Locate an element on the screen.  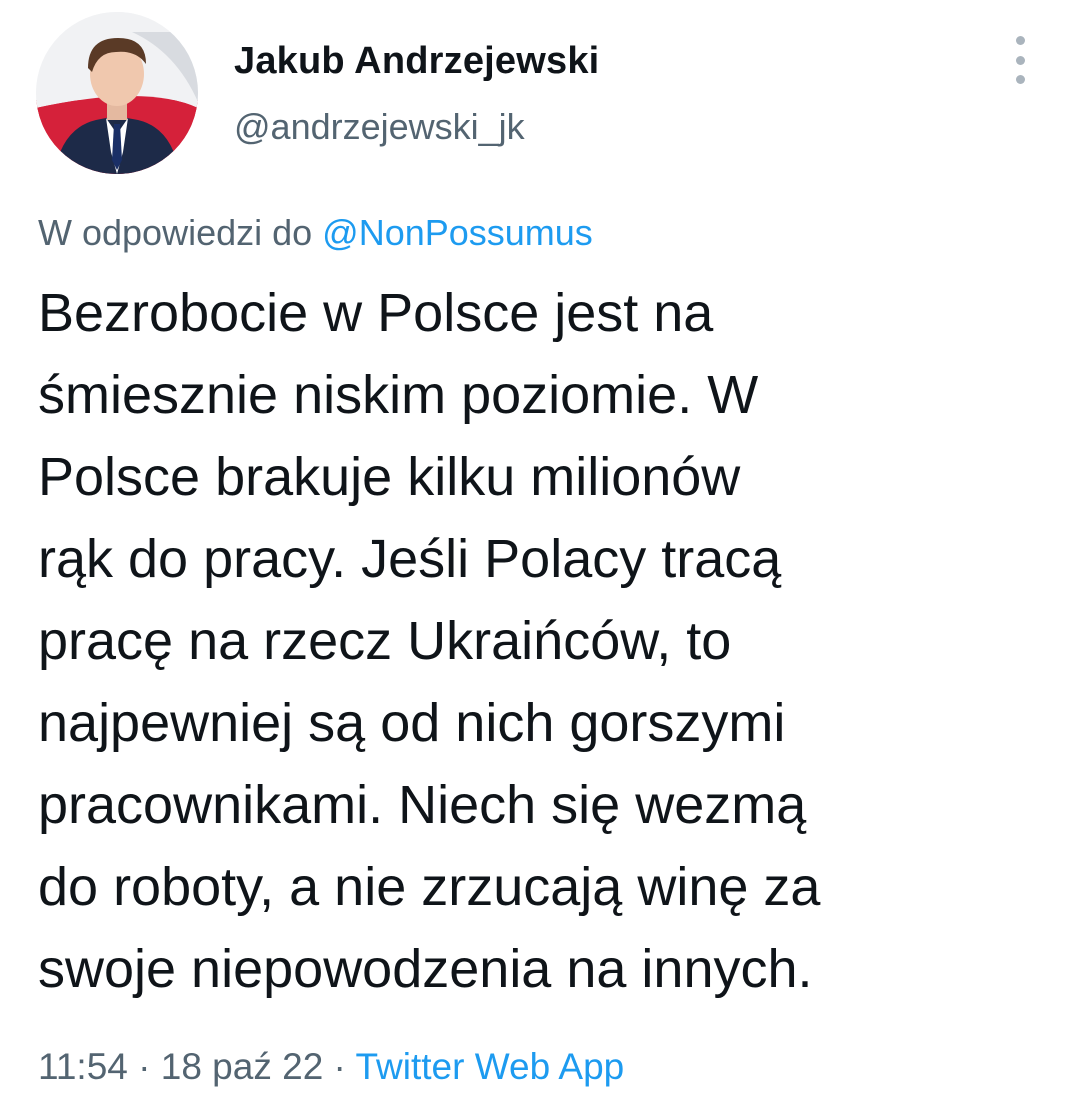
tweet-text-line: śmiesznie niskim poziomie. W is located at coordinates (398, 395).